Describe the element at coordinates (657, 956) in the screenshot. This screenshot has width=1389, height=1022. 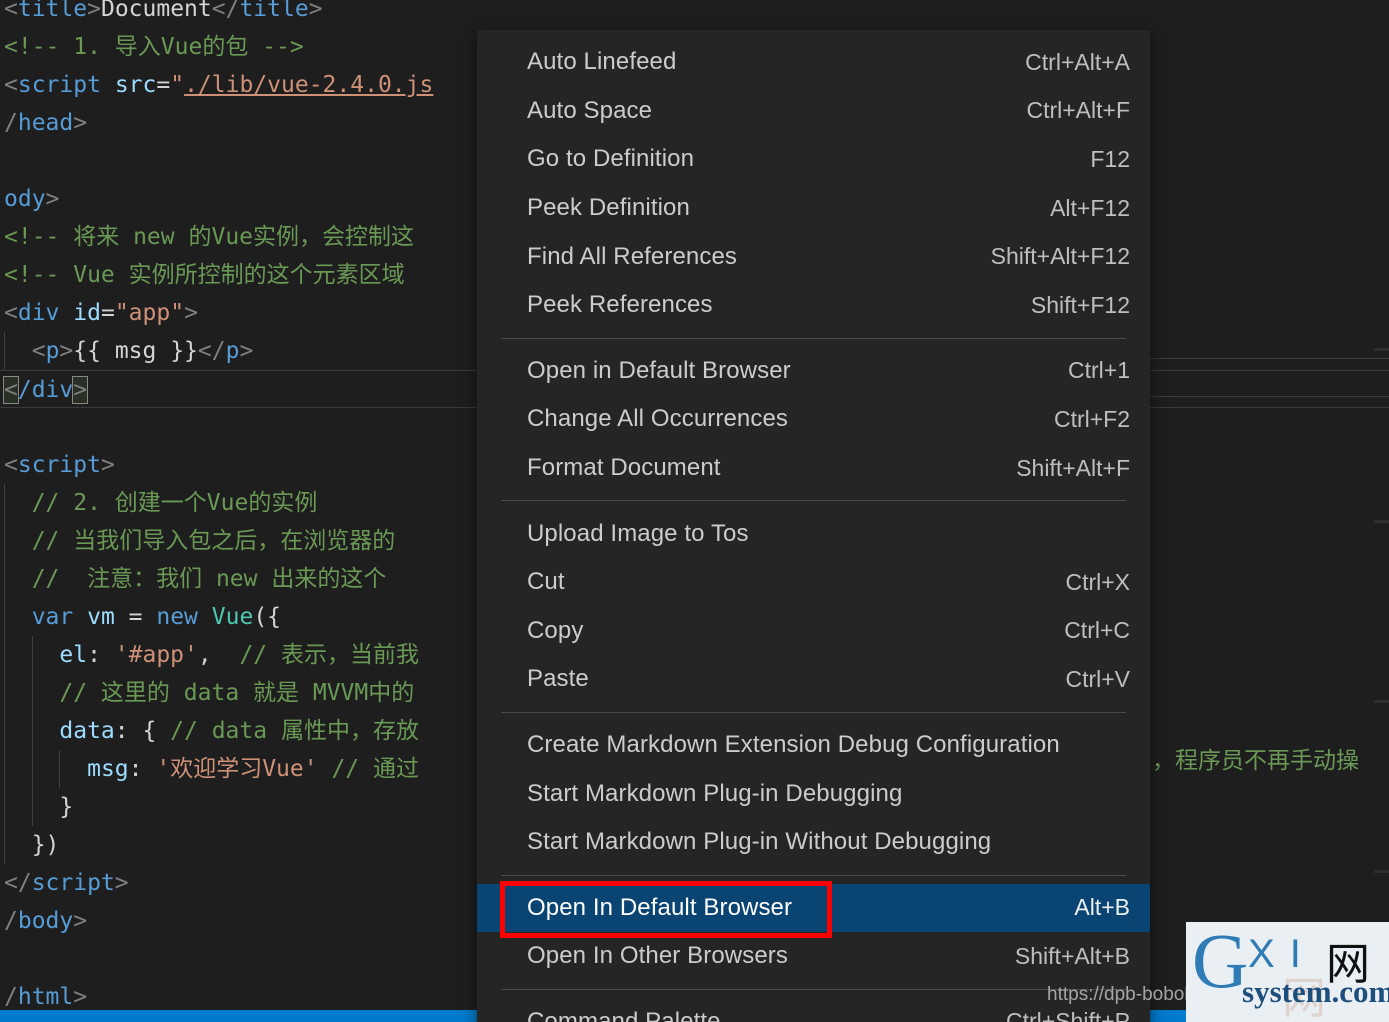
I see `menu-item-label: Open In Other Browsers` at that location.